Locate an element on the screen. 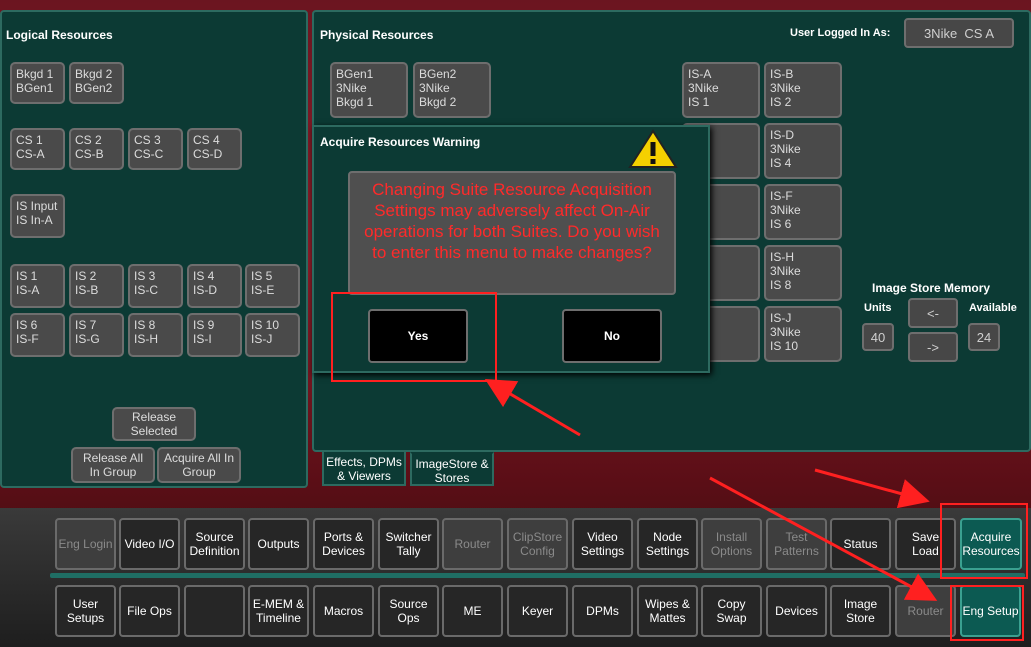 Image resolution: width=1031 pixels, height=647 pixels. toolbar-outputs-button: Outputs is located at coordinates (278, 544).